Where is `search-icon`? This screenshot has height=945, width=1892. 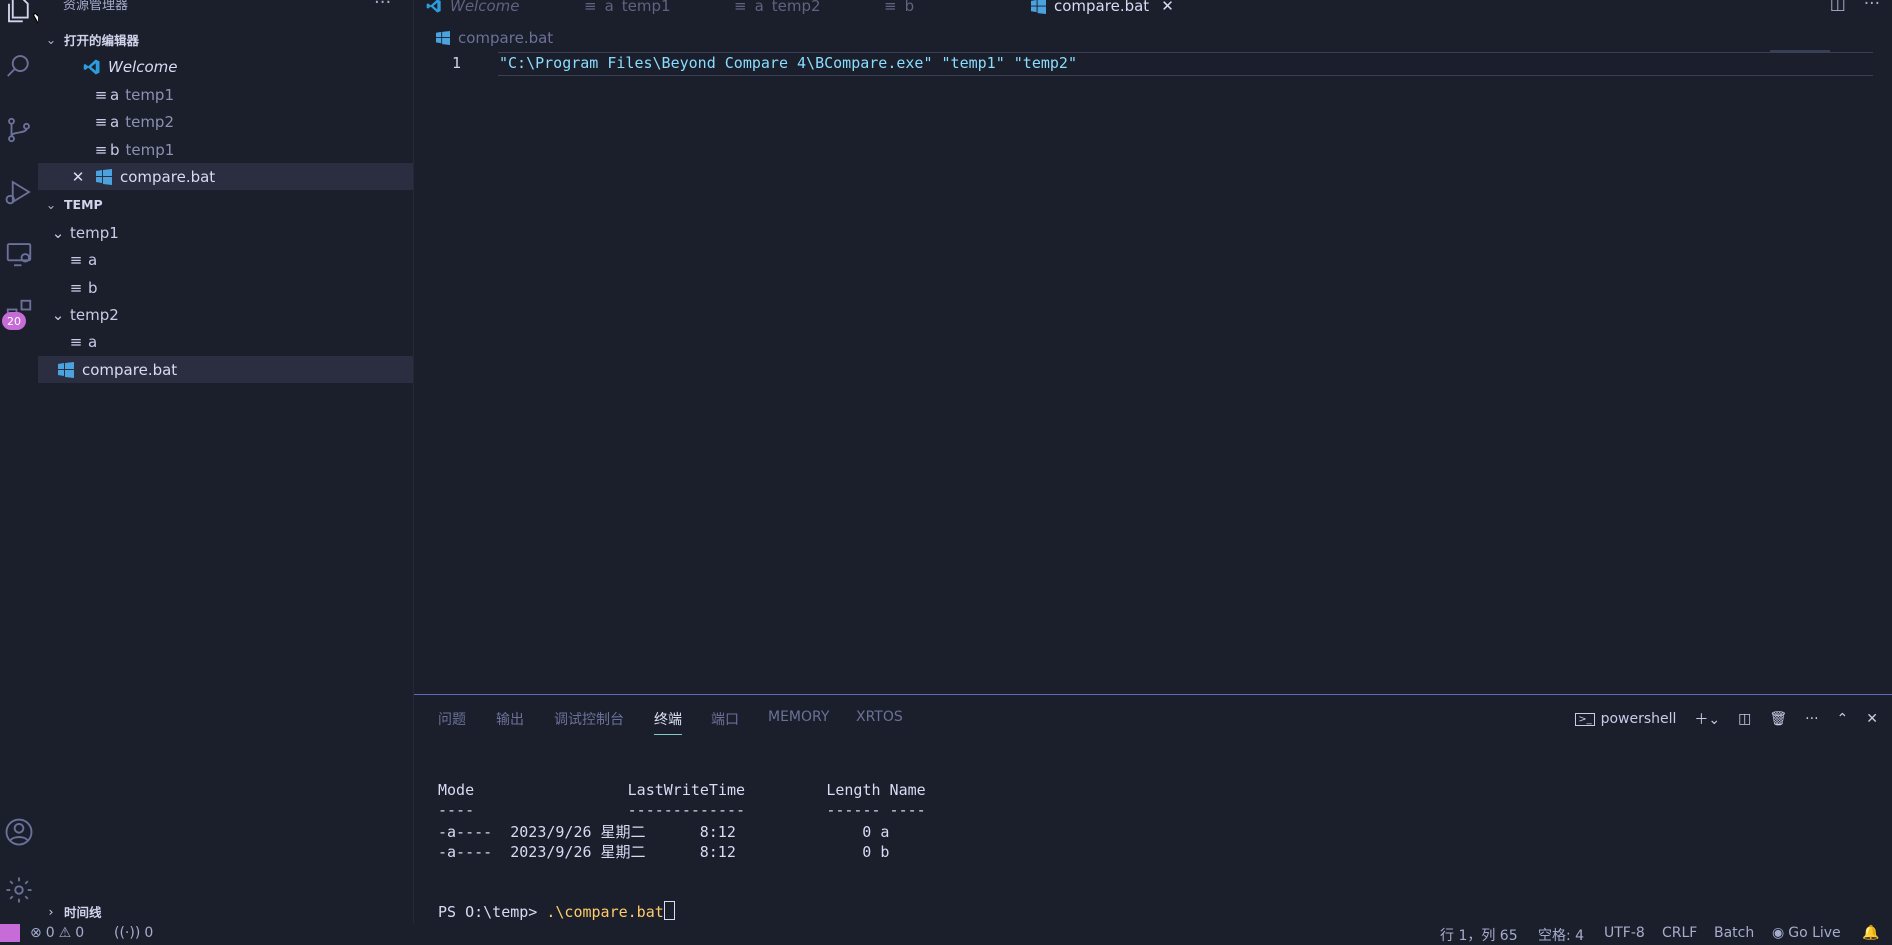 search-icon is located at coordinates (19, 66).